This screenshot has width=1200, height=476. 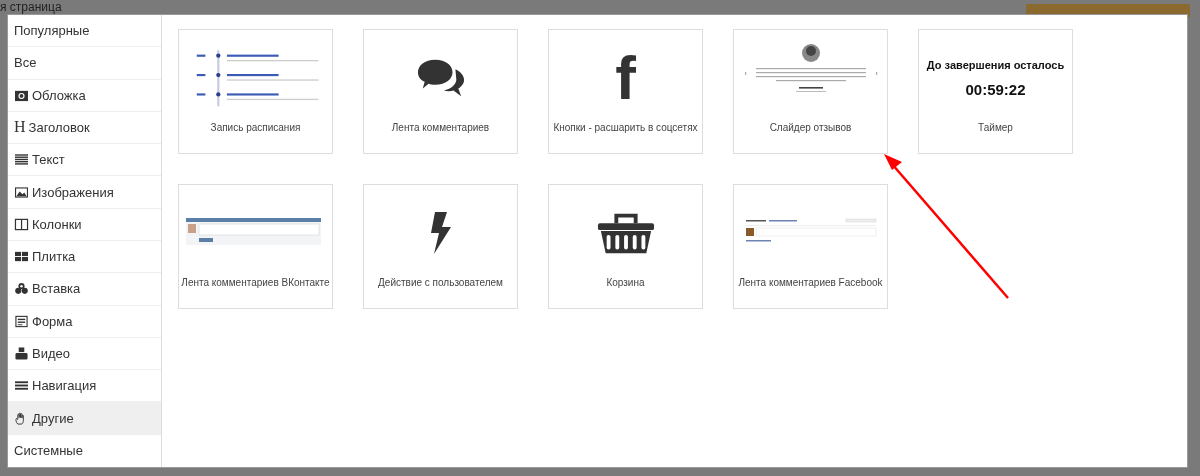 I want to click on block-label: Лента комментариев, so click(x=440, y=128).